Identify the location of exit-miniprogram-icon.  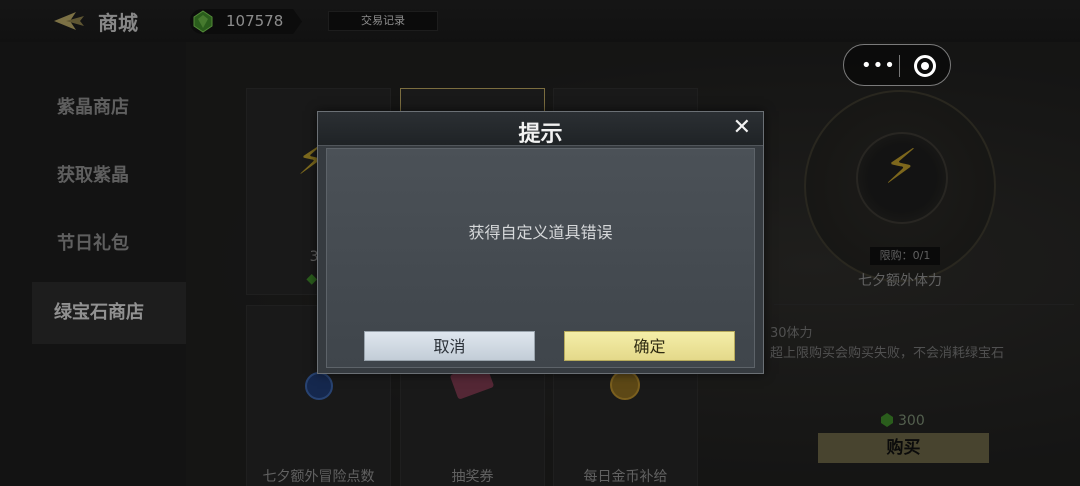
(925, 66).